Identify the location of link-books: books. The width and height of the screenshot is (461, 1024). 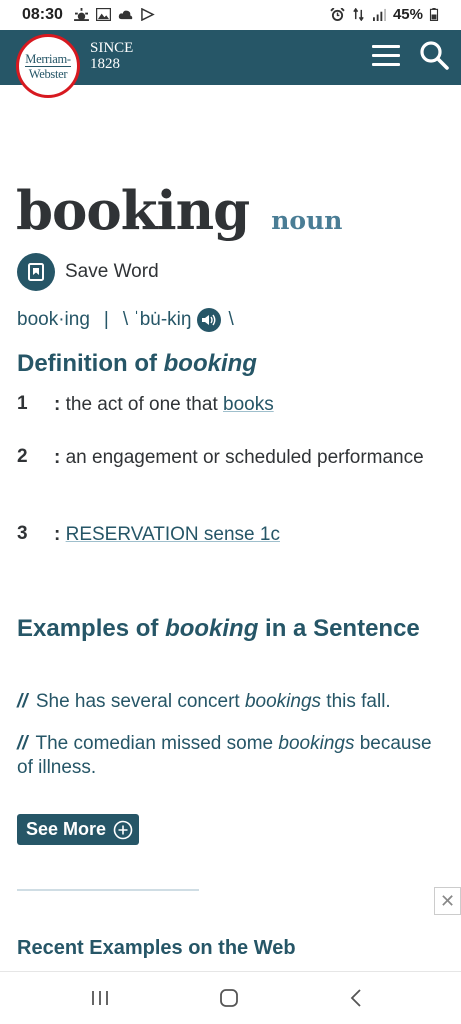
(248, 404).